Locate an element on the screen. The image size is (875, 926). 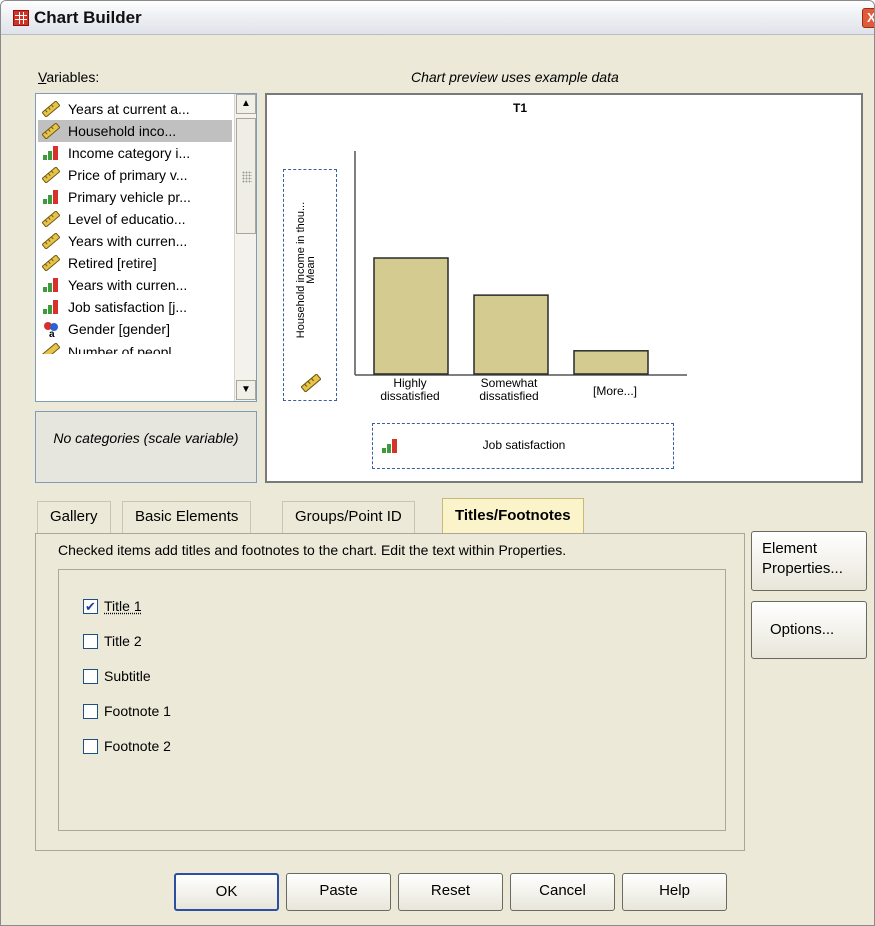
variables-label: Variables: is located at coordinates (69, 77).